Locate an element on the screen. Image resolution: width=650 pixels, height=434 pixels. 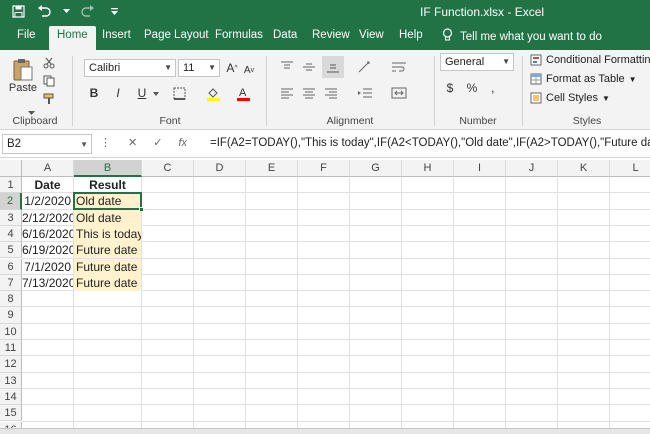
row-header-11: 11 is located at coordinates (11, 348).